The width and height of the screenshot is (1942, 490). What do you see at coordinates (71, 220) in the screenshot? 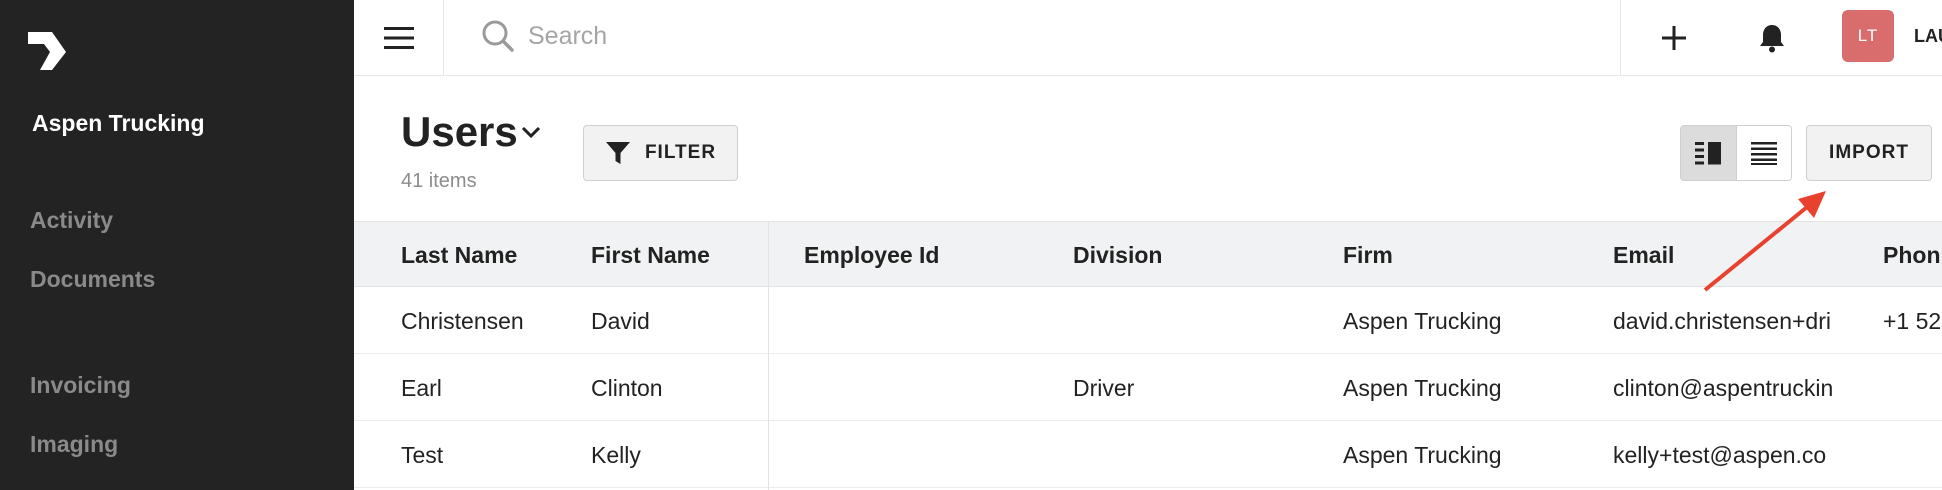
I see `sidebar-item-activity: Activity` at bounding box center [71, 220].